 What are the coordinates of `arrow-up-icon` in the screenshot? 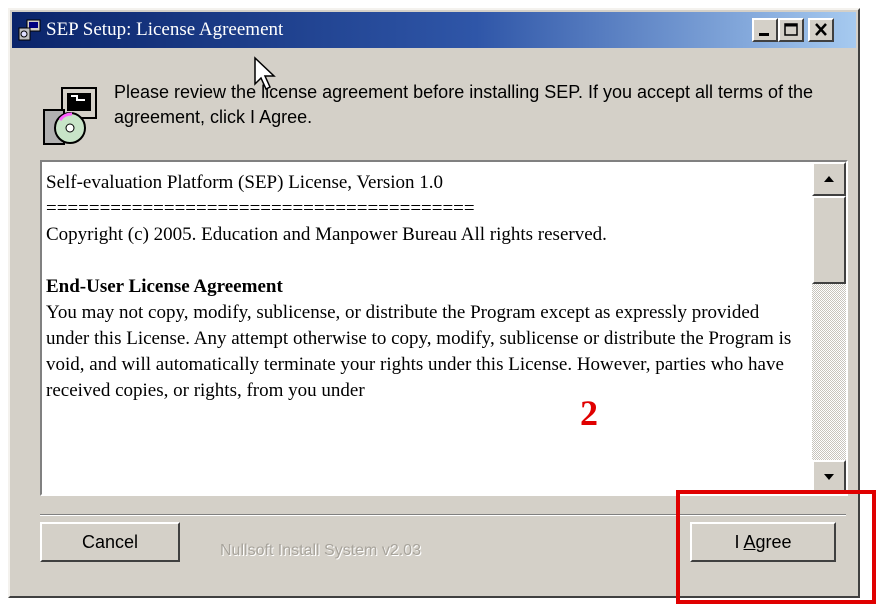 It's located at (829, 179).